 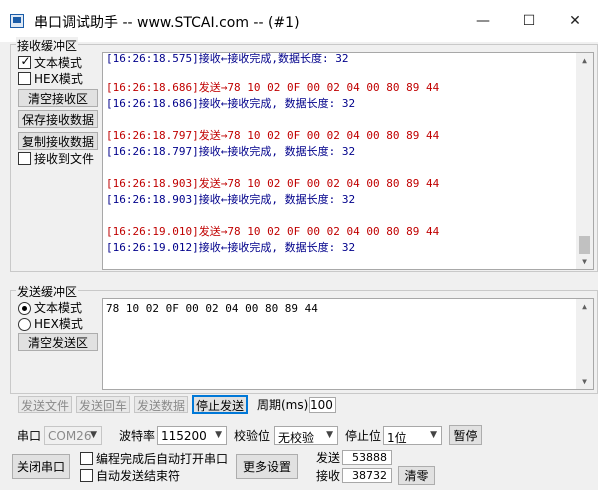 I want to click on receive-group-label: 接收缓冲区, so click(x=47, y=45).